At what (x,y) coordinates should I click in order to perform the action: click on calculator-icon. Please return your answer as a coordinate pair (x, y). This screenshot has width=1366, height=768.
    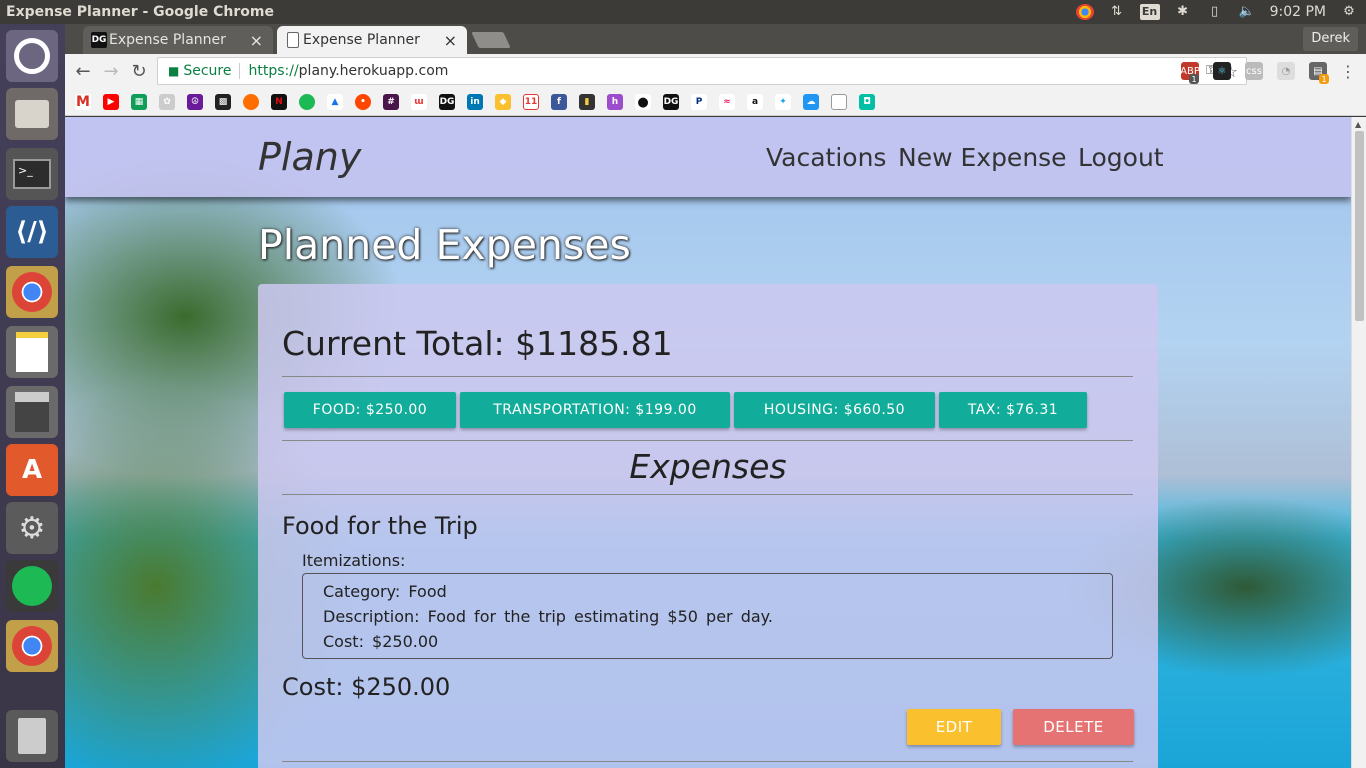
    Looking at the image, I should click on (32, 412).